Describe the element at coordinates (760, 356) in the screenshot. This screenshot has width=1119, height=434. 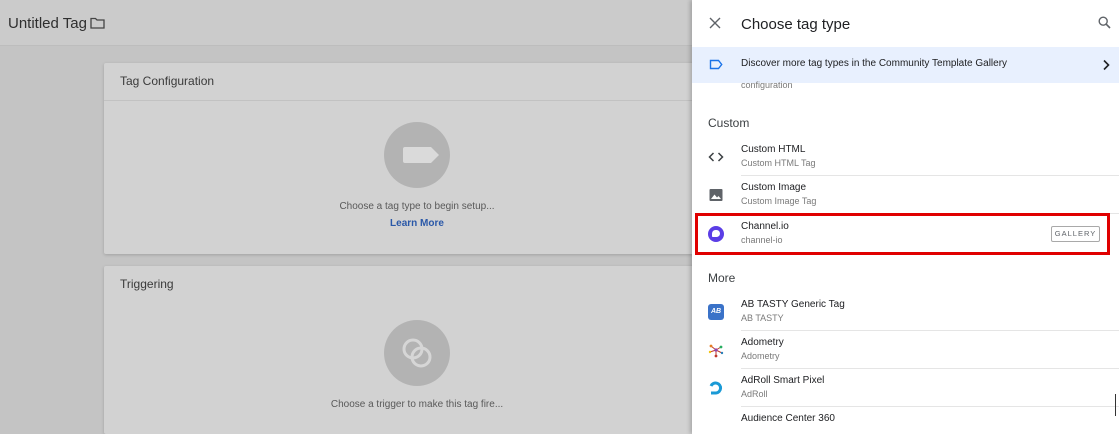
I see `item-subtitle: Adometry` at that location.